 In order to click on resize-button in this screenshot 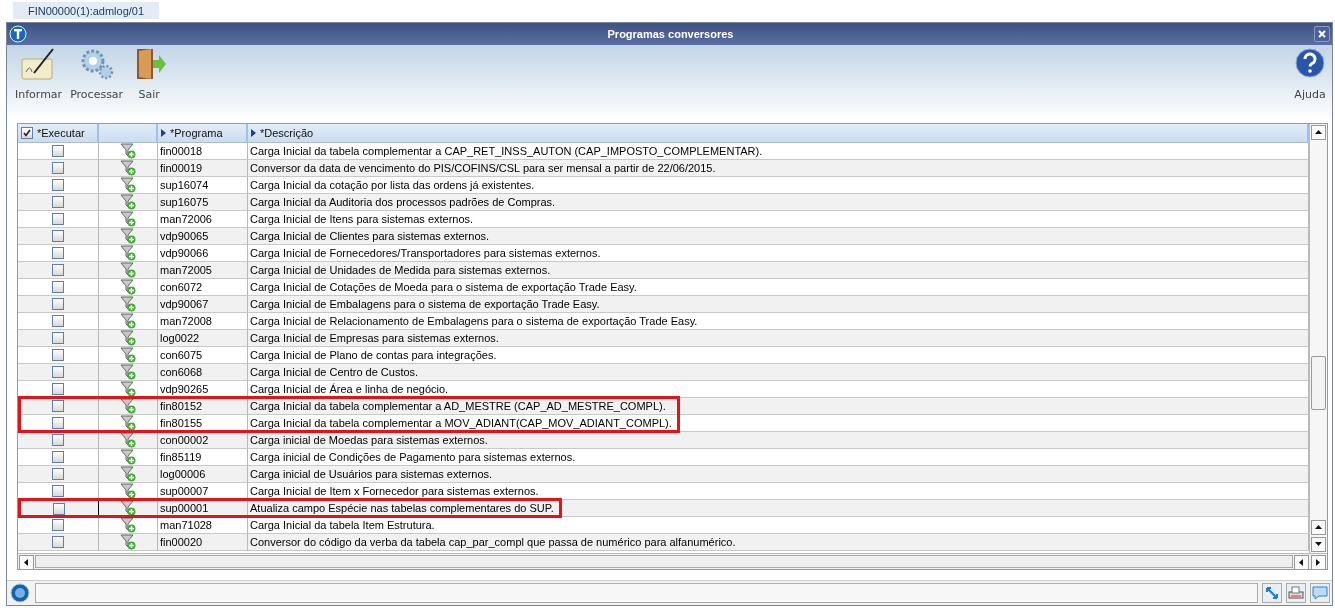, I will do `click(1272, 593)`.